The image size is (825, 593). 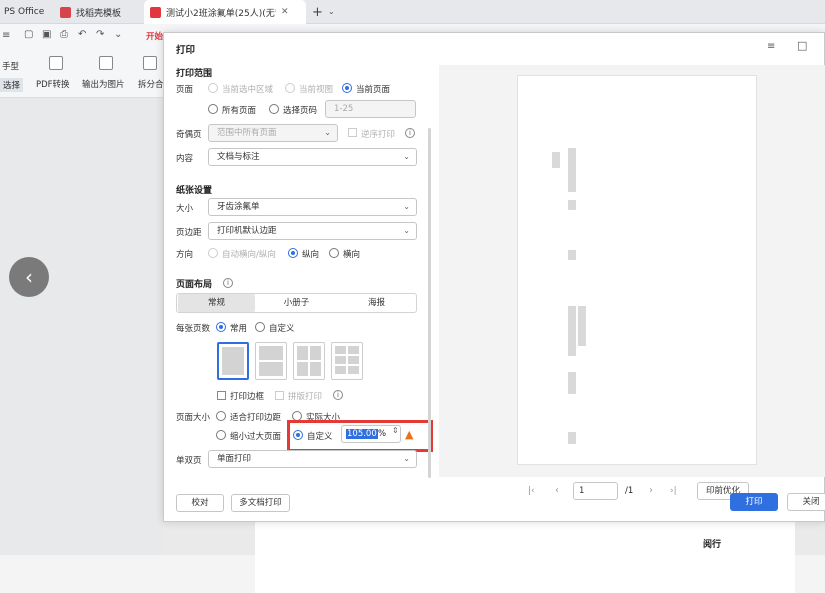 I want to click on document-page: 阅行, so click(x=525, y=557).